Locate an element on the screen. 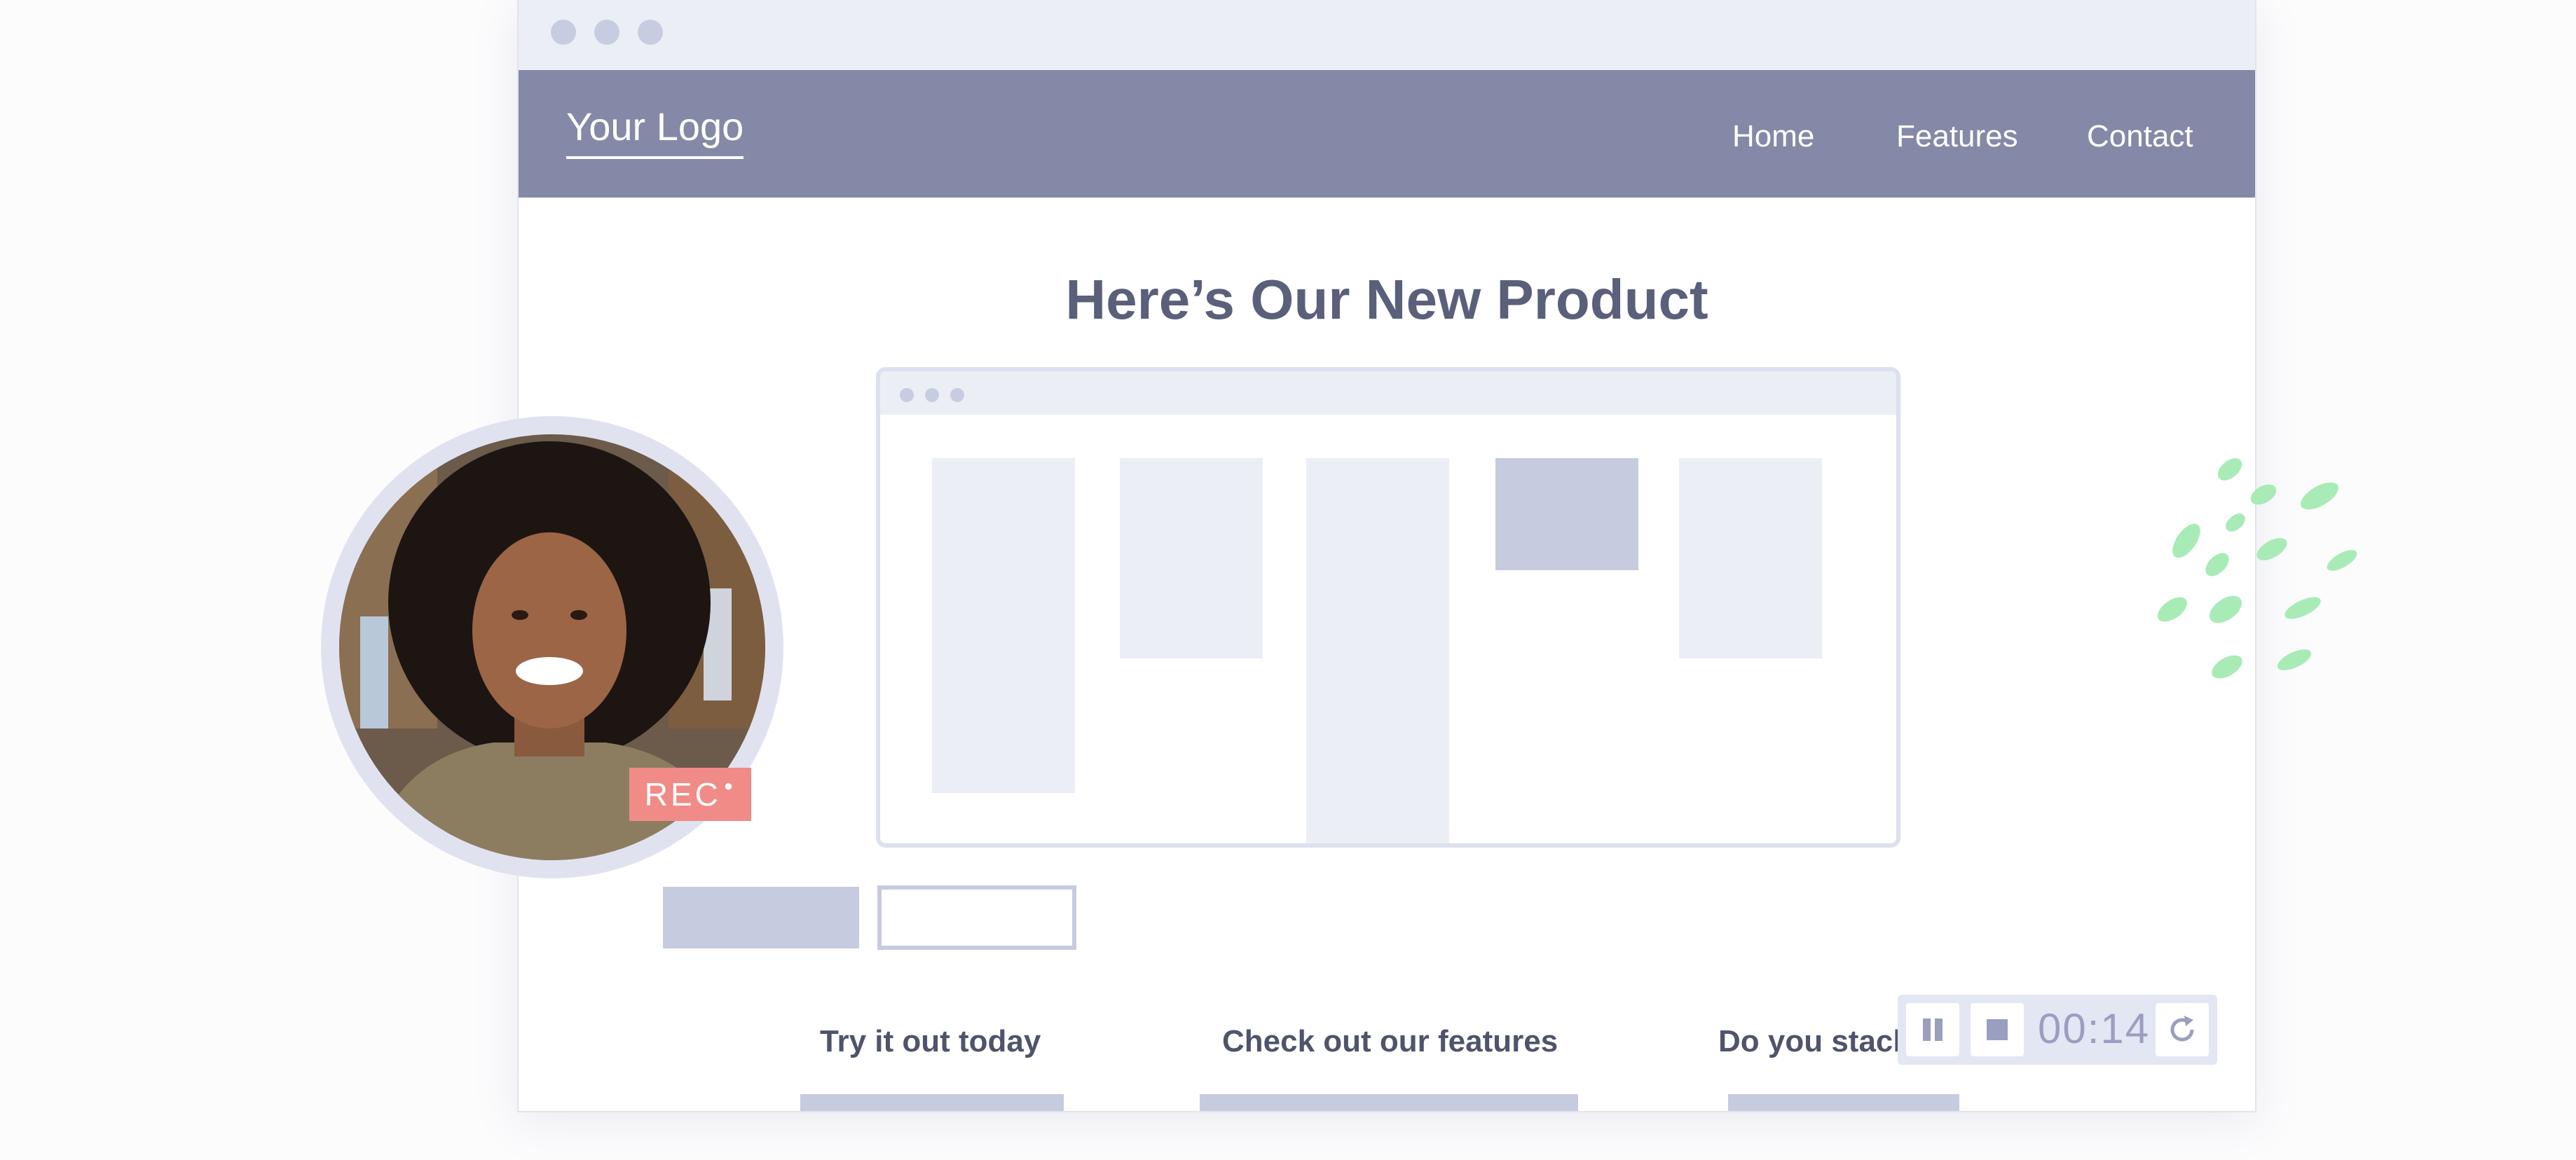 The width and height of the screenshot is (2576, 1160). rec-badge-label: REC is located at coordinates (682, 794).